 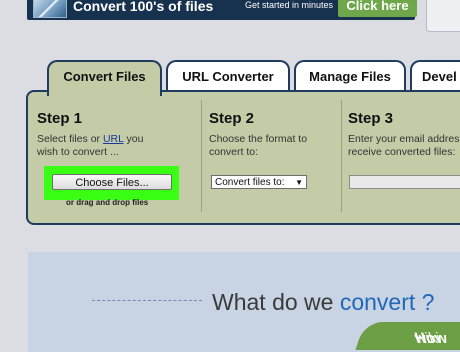 What do you see at coordinates (60, 118) in the screenshot?
I see `step-1-title: Step 1` at bounding box center [60, 118].